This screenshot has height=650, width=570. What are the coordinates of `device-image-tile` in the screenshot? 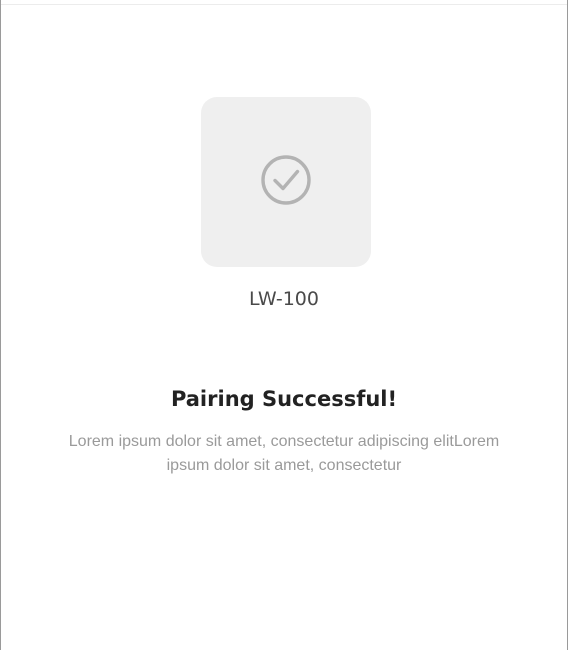 It's located at (286, 182).